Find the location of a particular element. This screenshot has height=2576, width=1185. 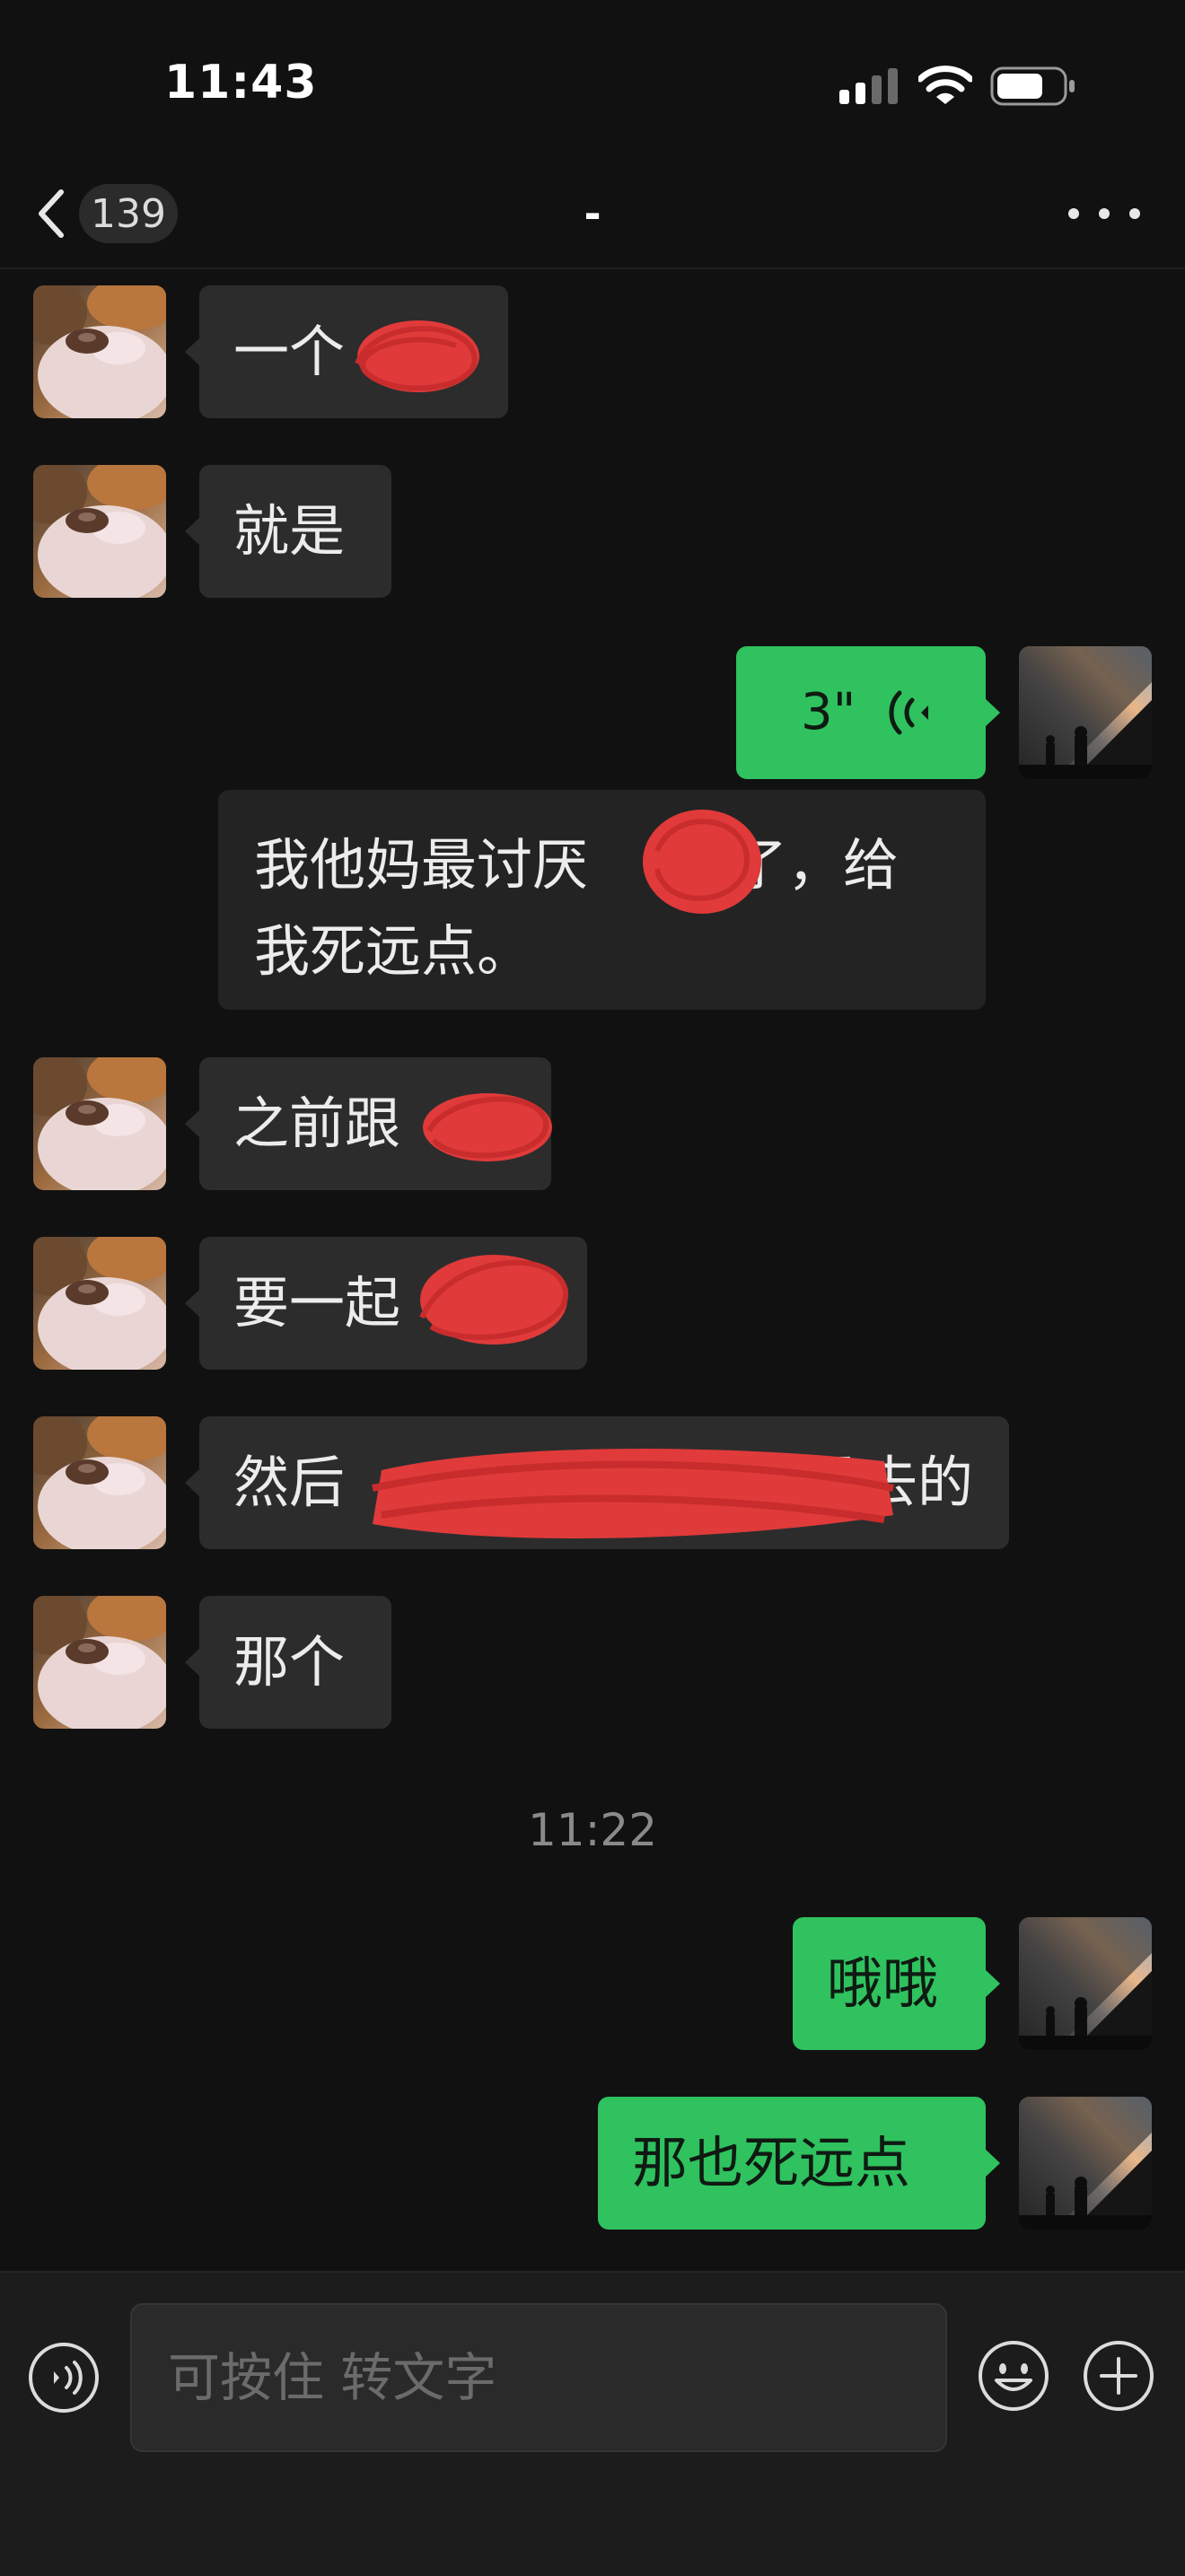

chat-title: - is located at coordinates (592, 213).